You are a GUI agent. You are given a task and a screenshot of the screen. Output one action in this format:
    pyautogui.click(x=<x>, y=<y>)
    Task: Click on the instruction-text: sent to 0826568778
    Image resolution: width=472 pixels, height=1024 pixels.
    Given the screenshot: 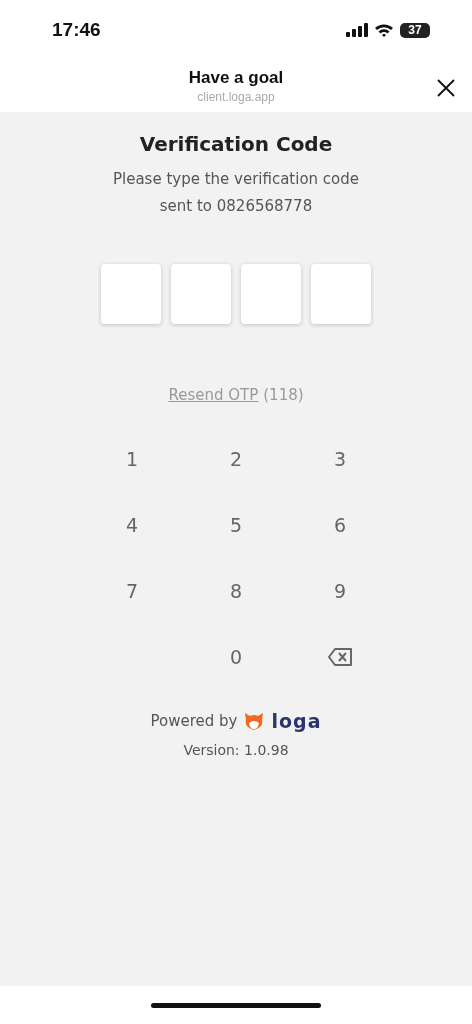 What is the action you would take?
    pyautogui.click(x=236, y=206)
    